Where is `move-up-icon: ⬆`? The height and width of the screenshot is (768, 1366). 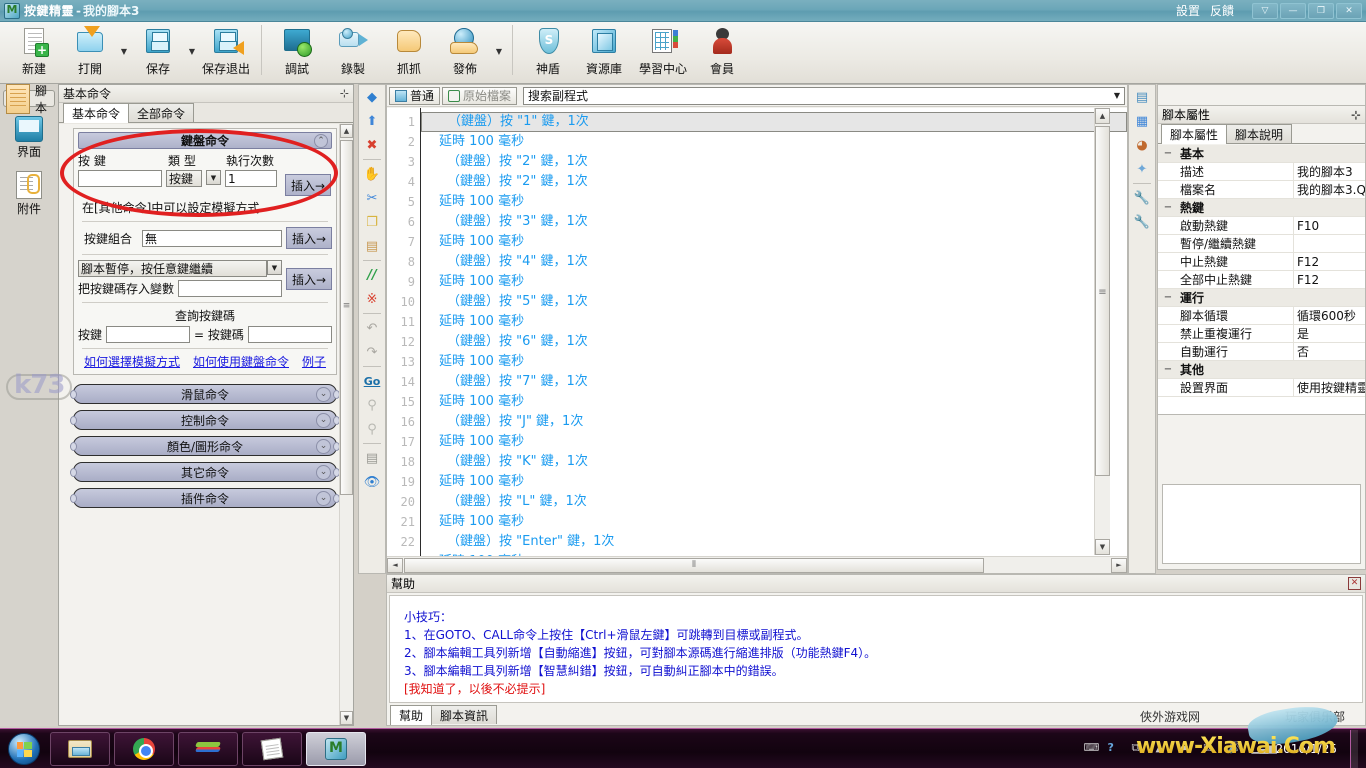 move-up-icon: ⬆ is located at coordinates (372, 121).